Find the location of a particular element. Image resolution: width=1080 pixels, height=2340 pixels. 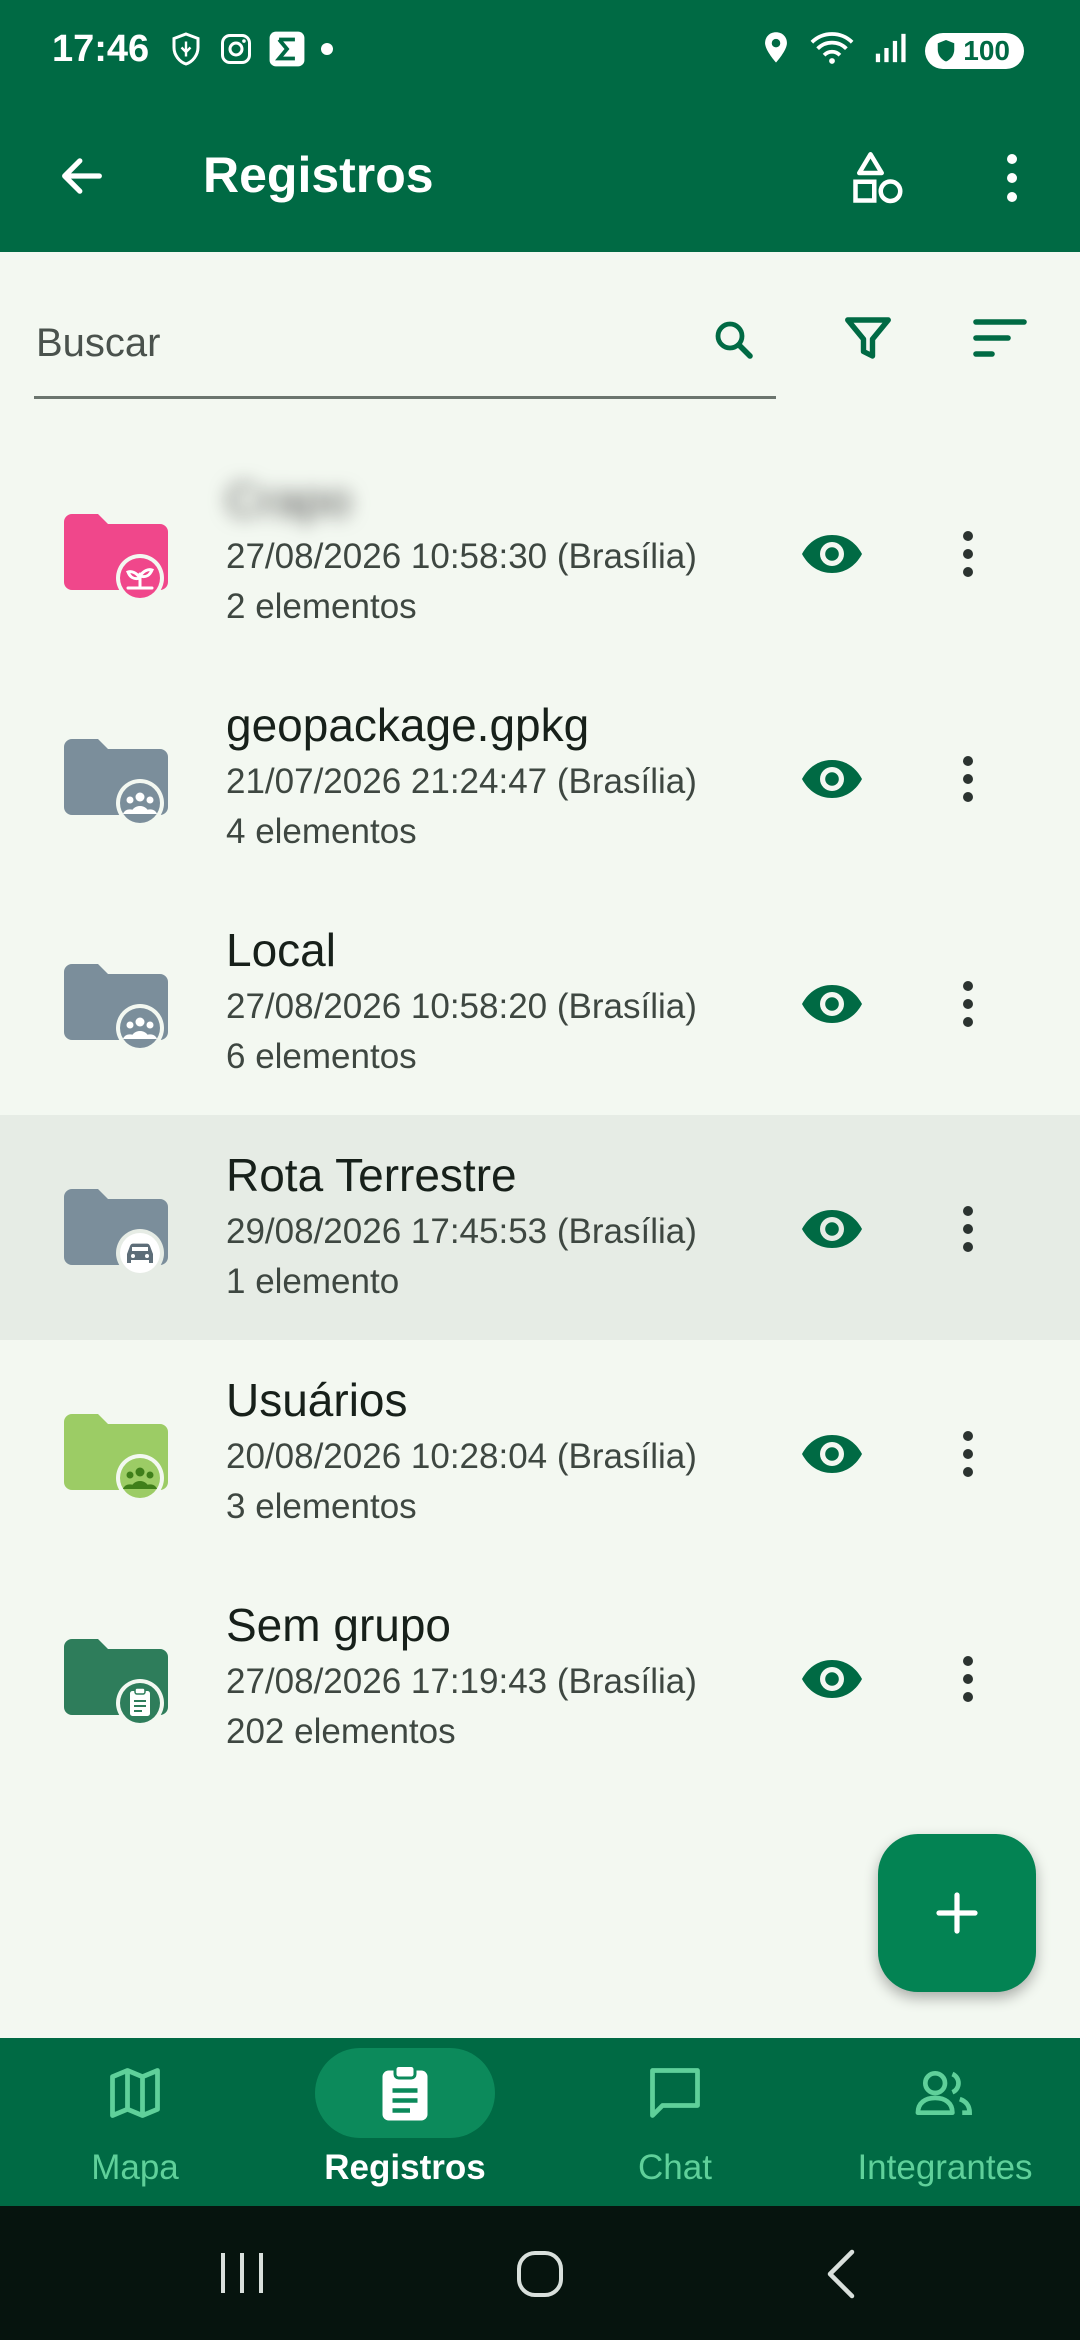

sigma-icon is located at coordinates (287, 51).